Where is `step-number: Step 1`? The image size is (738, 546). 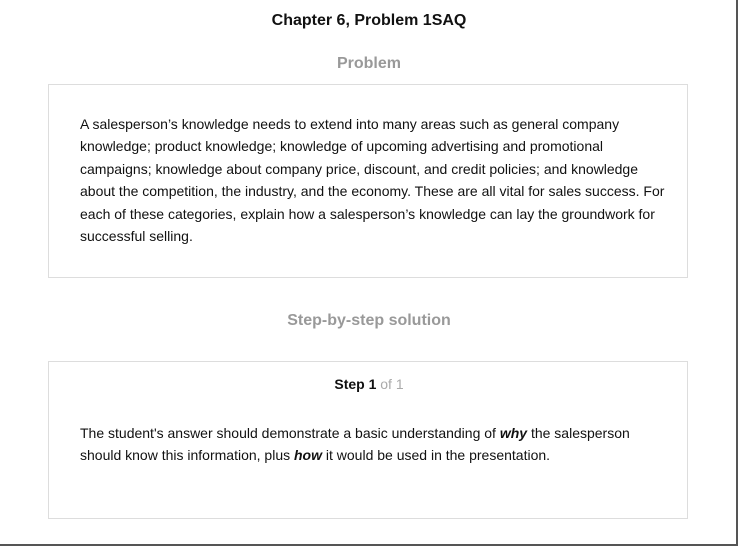
step-number: Step 1 is located at coordinates (355, 384).